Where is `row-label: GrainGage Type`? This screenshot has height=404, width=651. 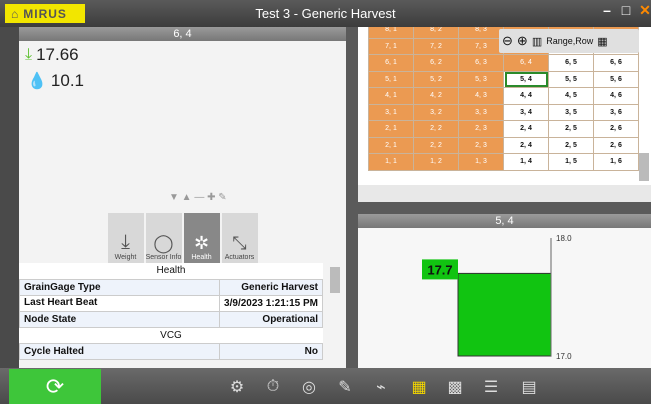 row-label: GrainGage Type is located at coordinates (119, 287).